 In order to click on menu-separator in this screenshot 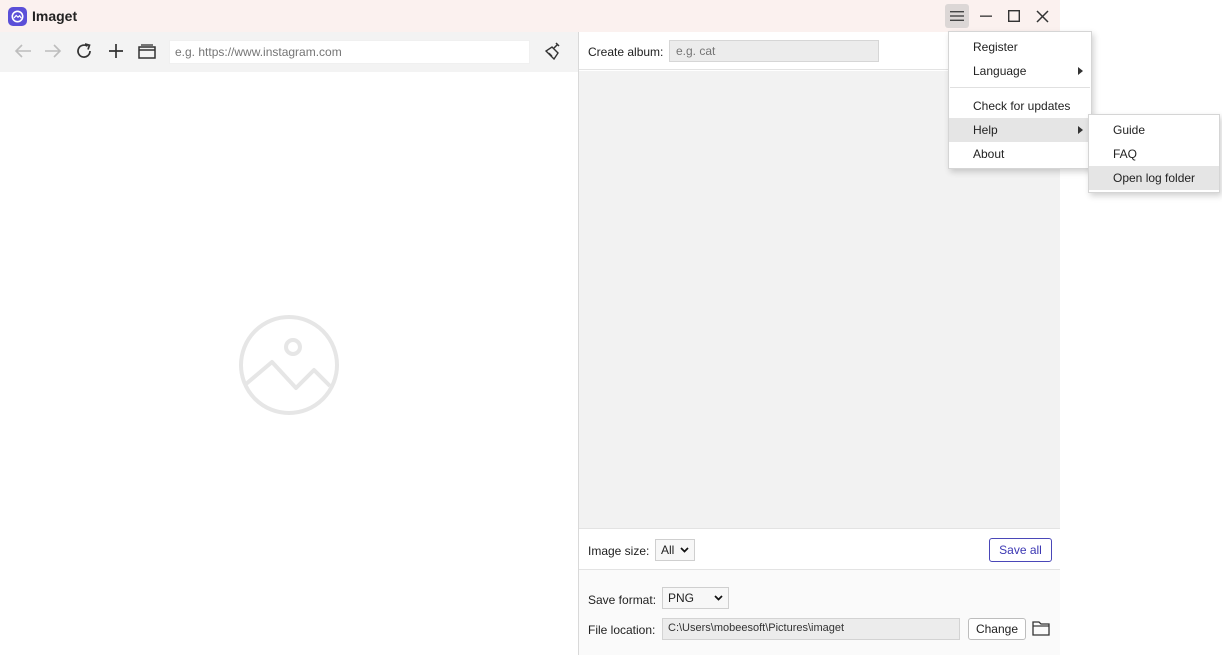, I will do `click(1020, 87)`.